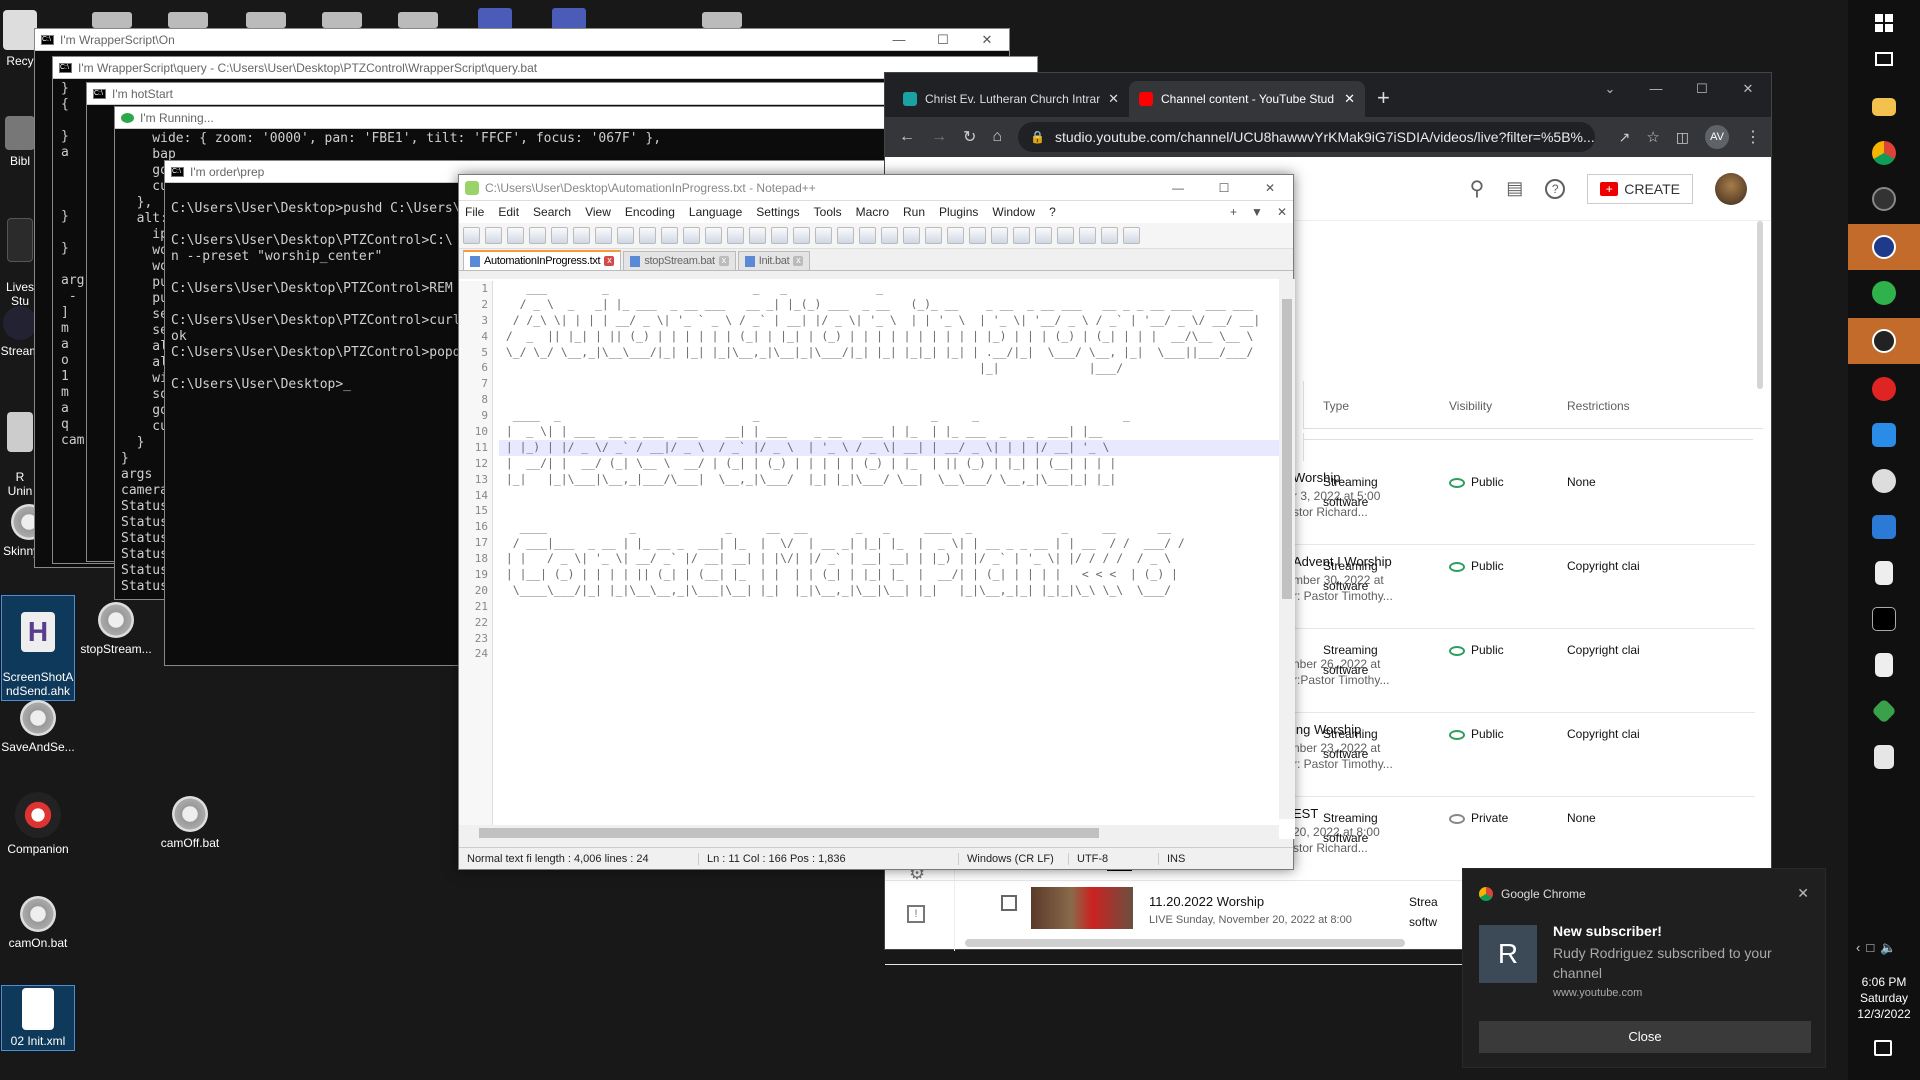  I want to click on menu-encoding: Encoding, so click(650, 212).